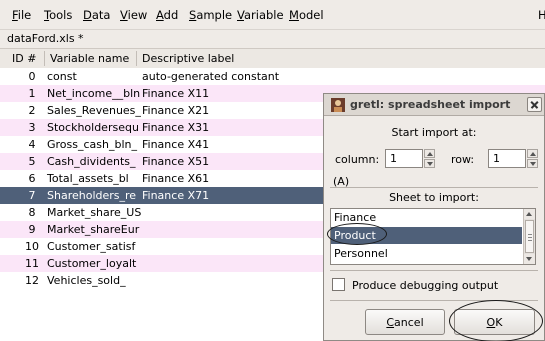 The height and width of the screenshot is (341, 545). Describe the element at coordinates (32, 93) in the screenshot. I see `variable-id: 1` at that location.